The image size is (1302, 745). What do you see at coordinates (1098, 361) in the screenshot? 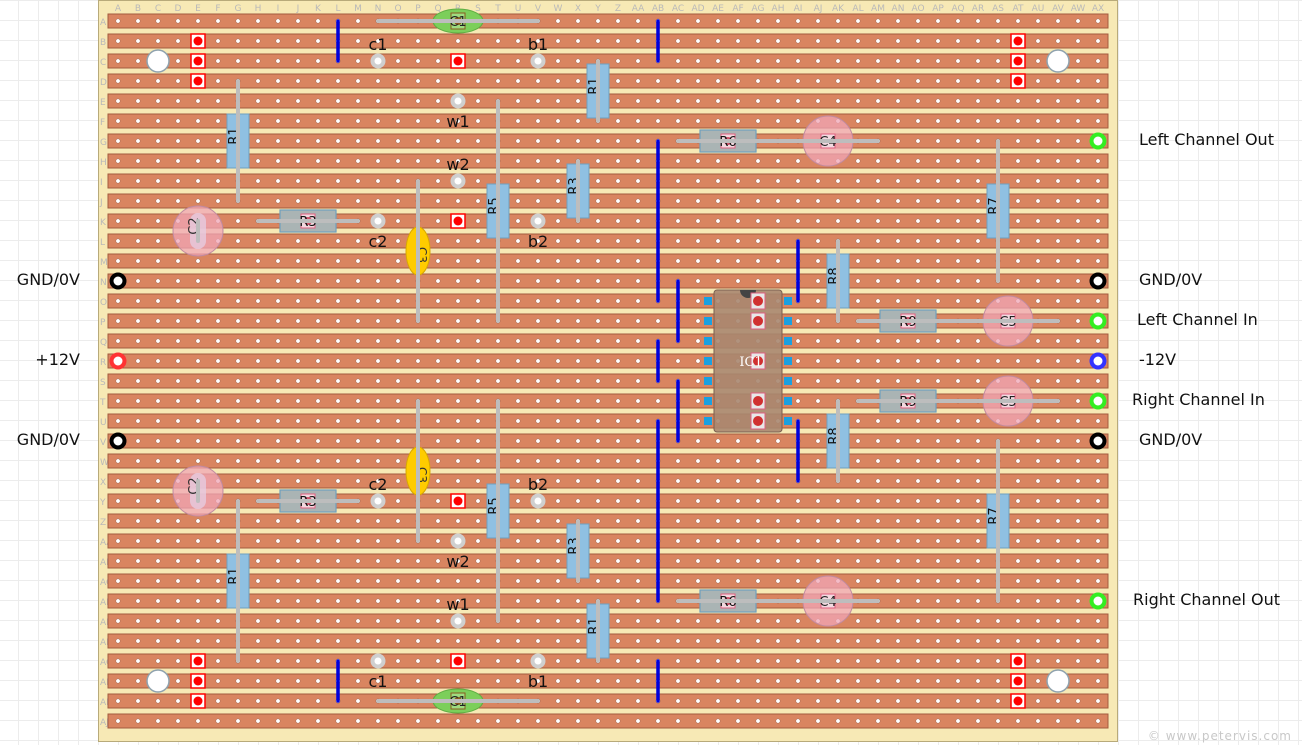
I see `terminal-negative` at bounding box center [1098, 361].